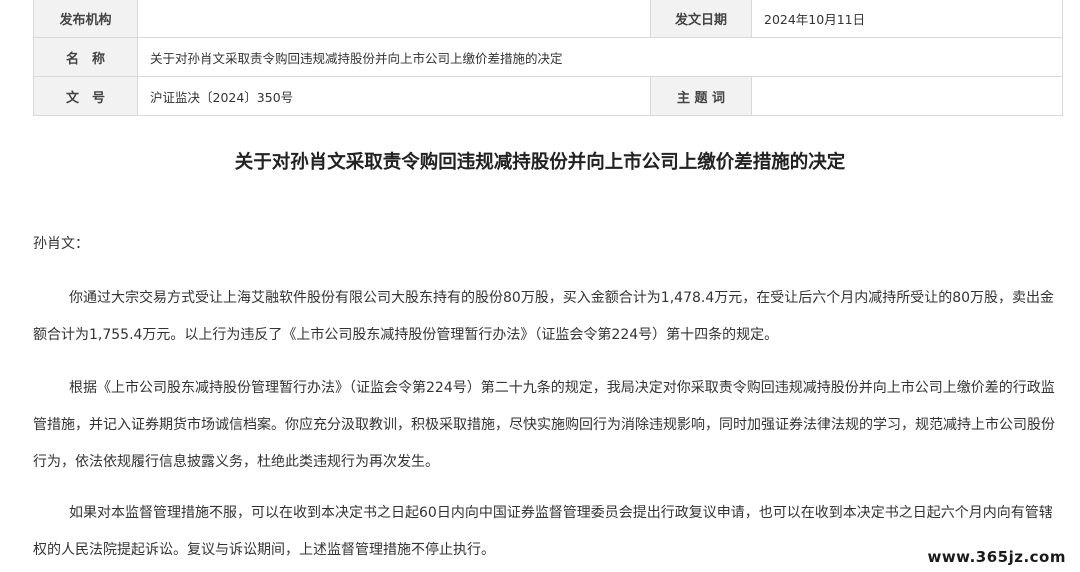 The height and width of the screenshot is (572, 1080). I want to click on meta-row-name: 名 称 关于对孙肖文采取责令购回违规减持股份并向上市公司上缴价差措施的决定, so click(548, 57).